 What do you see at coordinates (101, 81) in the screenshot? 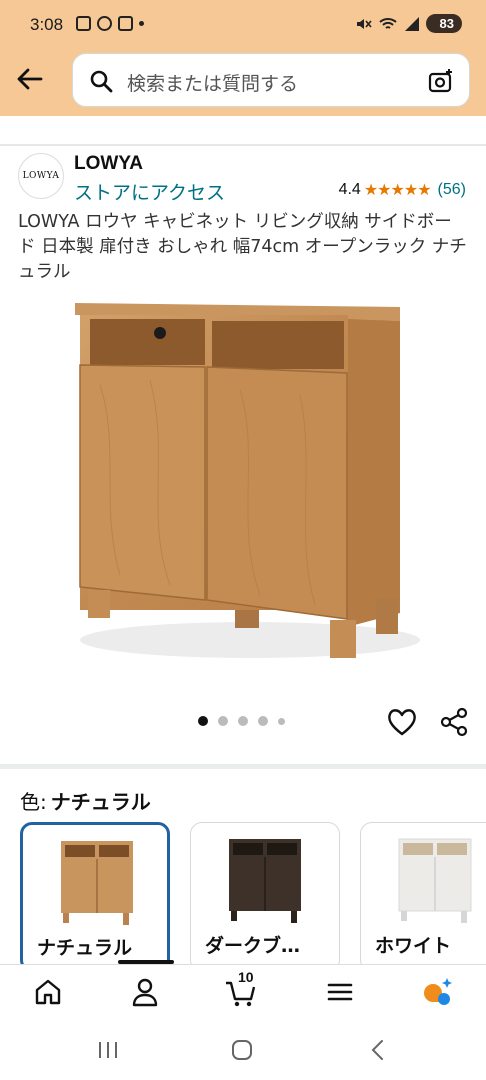
I see `search-icon` at bounding box center [101, 81].